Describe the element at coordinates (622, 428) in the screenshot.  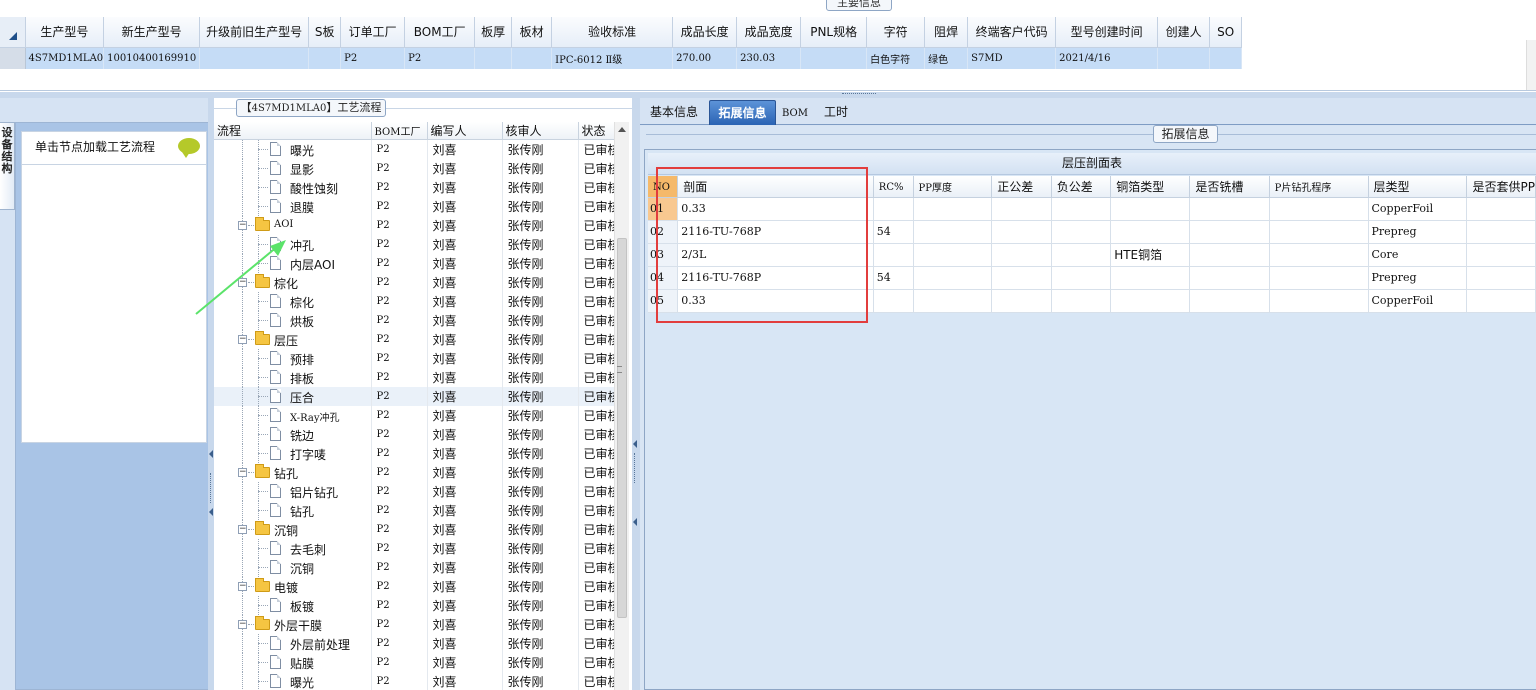
I see `scrollbar-thumb` at that location.